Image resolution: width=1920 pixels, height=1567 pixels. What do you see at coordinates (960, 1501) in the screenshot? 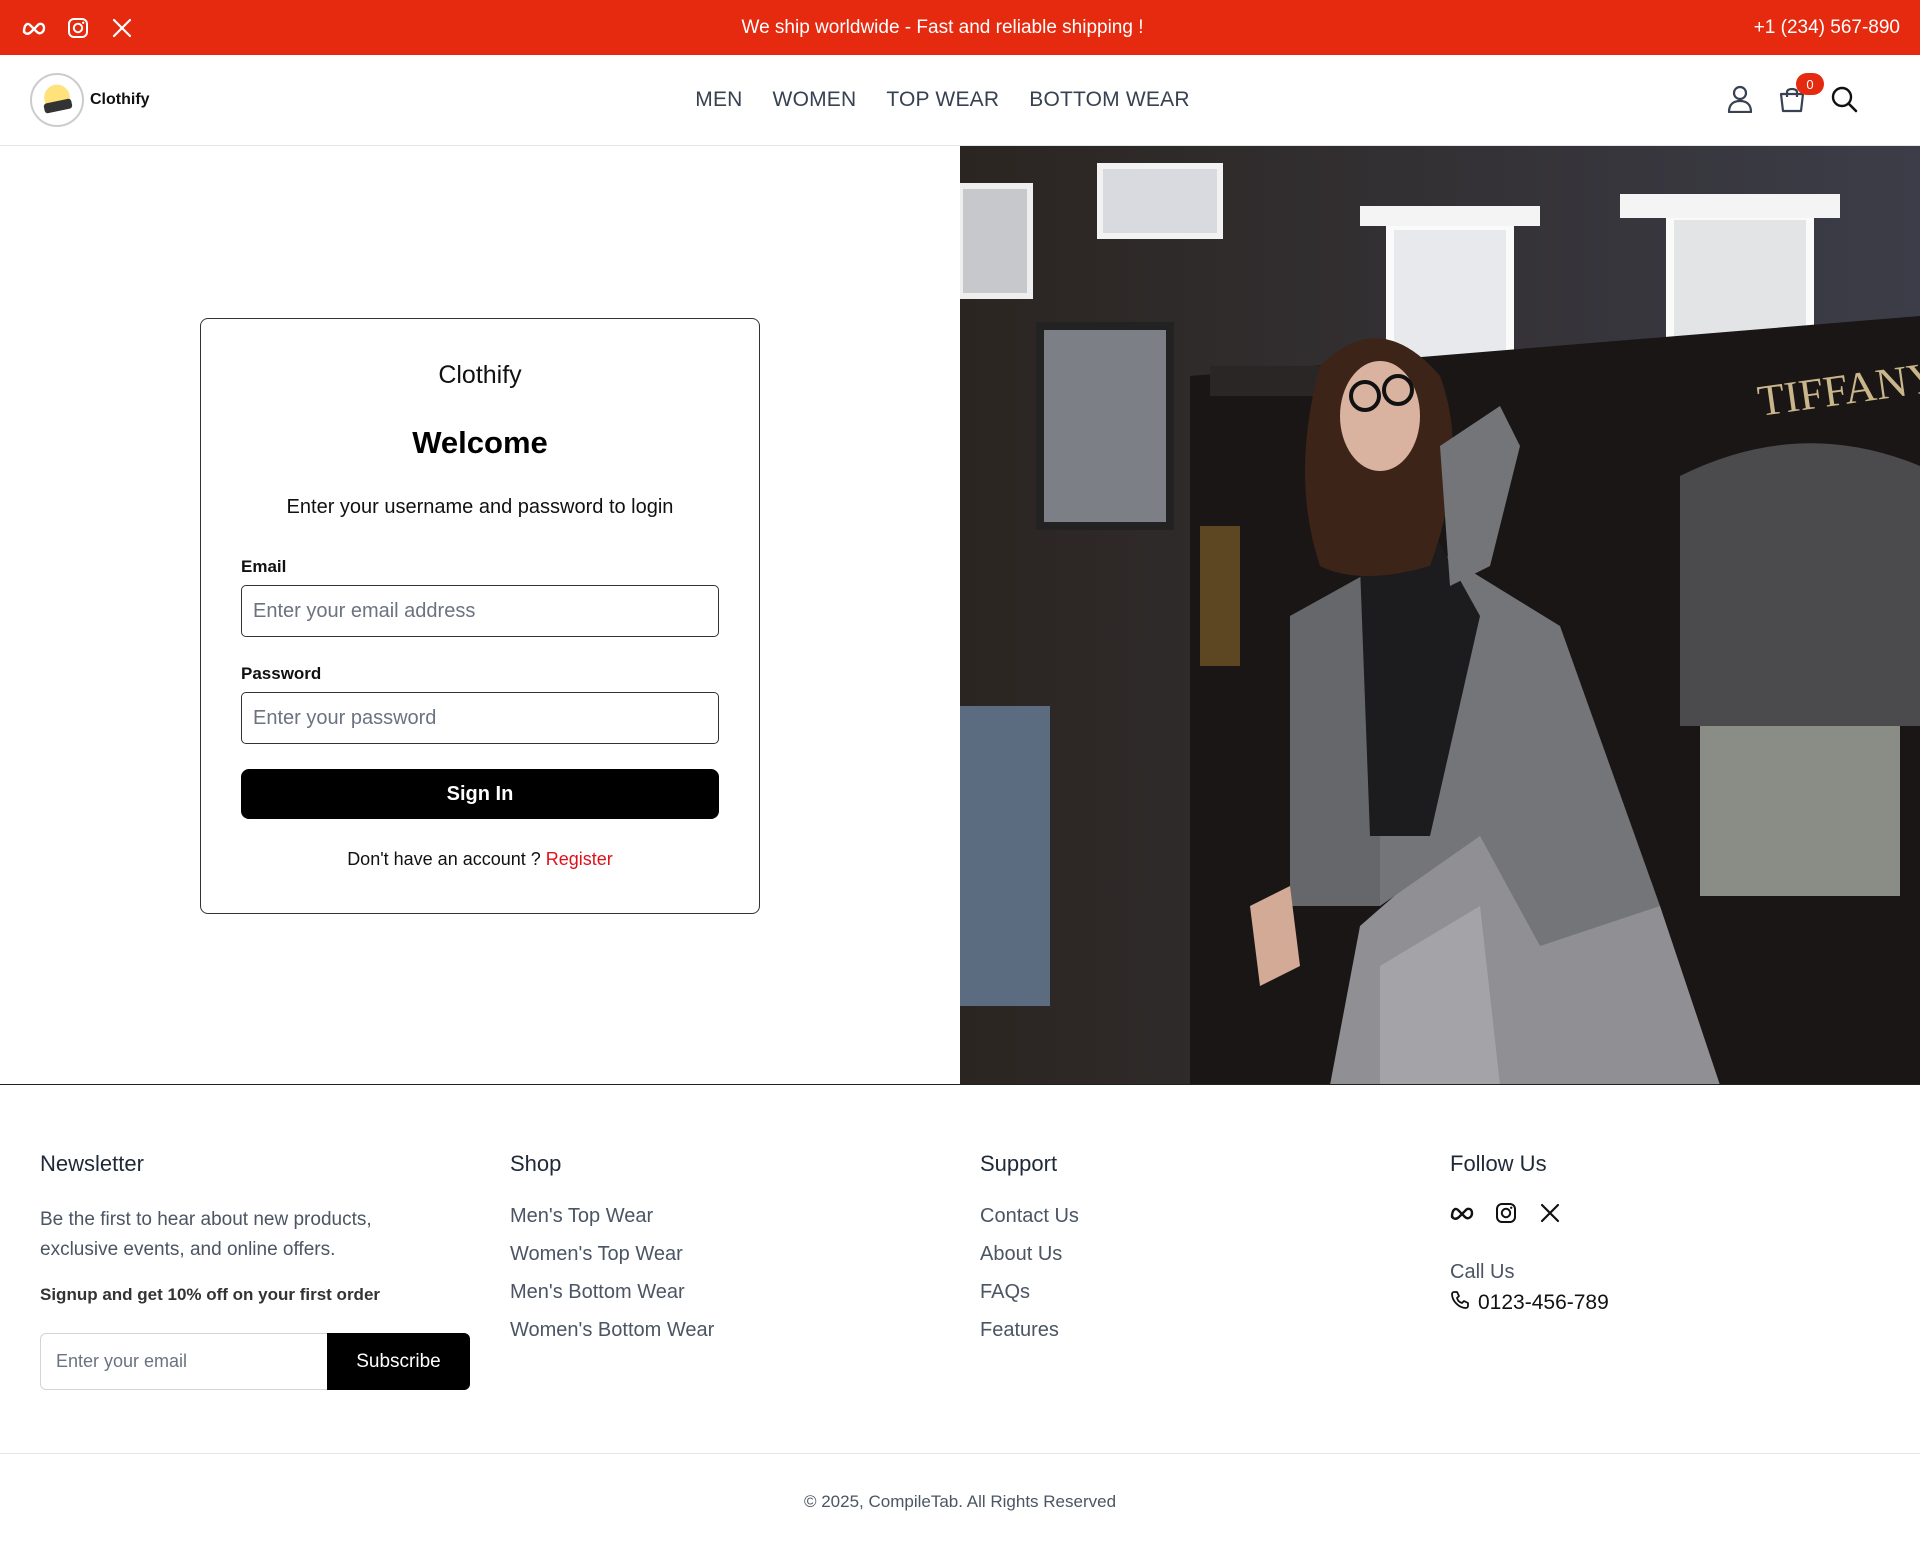
I see `copyright-text: © 2025, CompileTab. All Rights Reserved` at bounding box center [960, 1501].